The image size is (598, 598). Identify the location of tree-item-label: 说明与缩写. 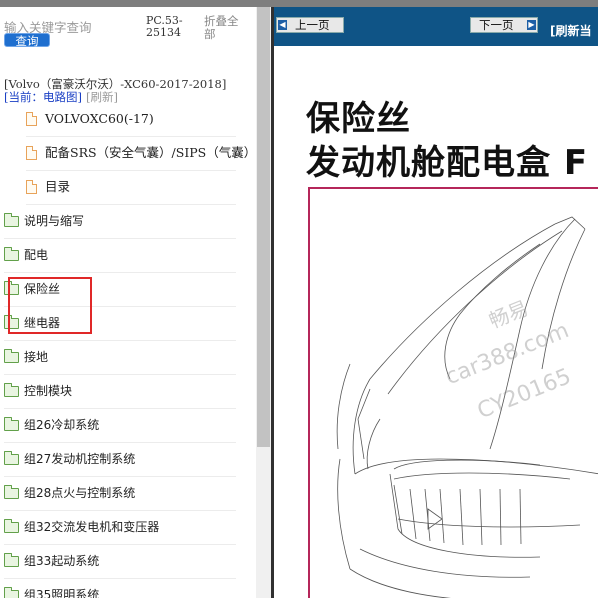
(54, 221).